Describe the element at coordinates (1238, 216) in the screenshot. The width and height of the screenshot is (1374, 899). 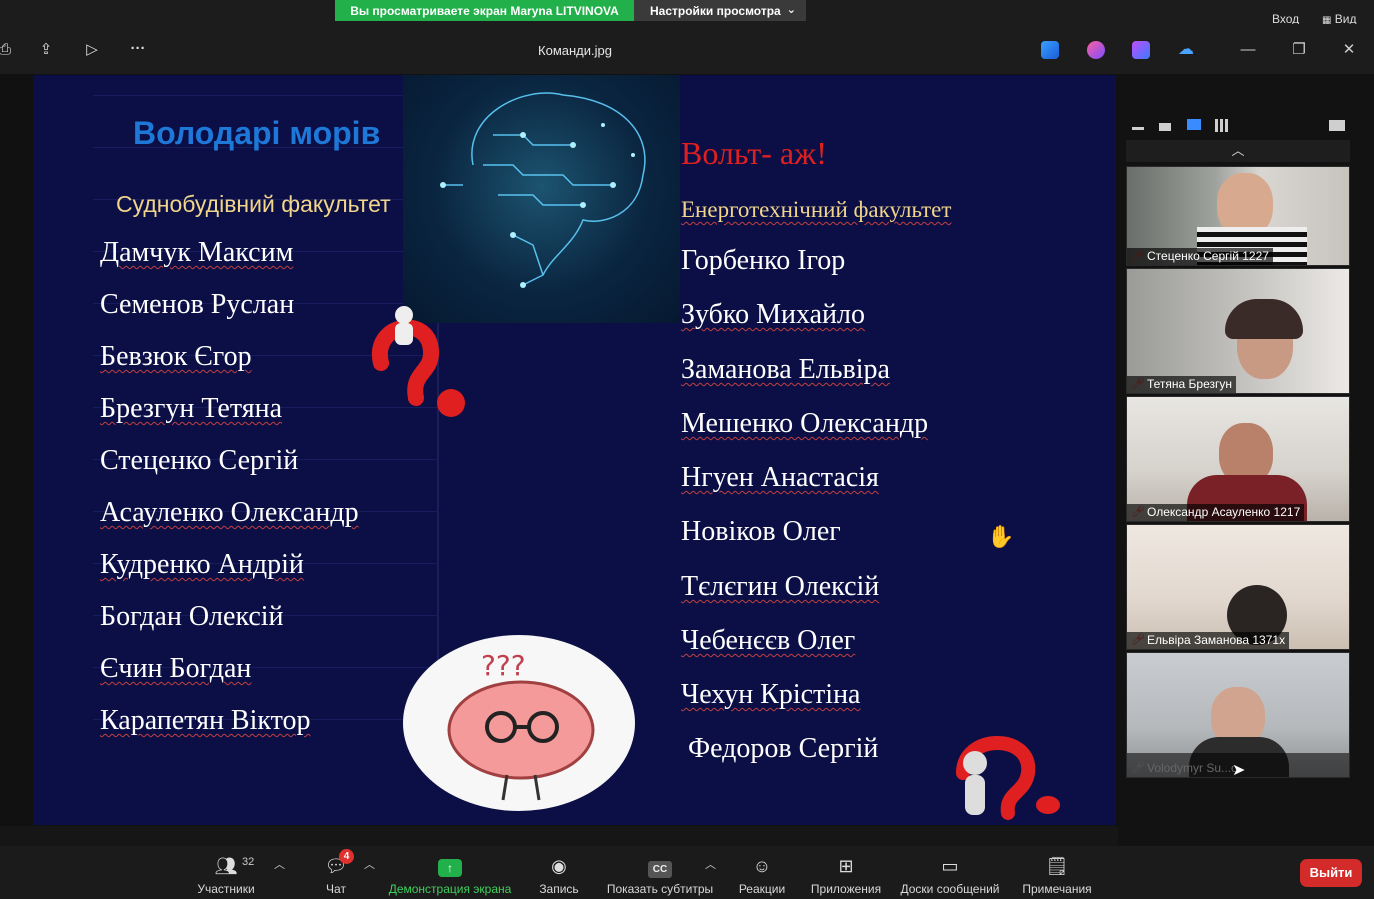
I see `video-tile: 🎤︎ Стеценко Сергій 1227` at that location.